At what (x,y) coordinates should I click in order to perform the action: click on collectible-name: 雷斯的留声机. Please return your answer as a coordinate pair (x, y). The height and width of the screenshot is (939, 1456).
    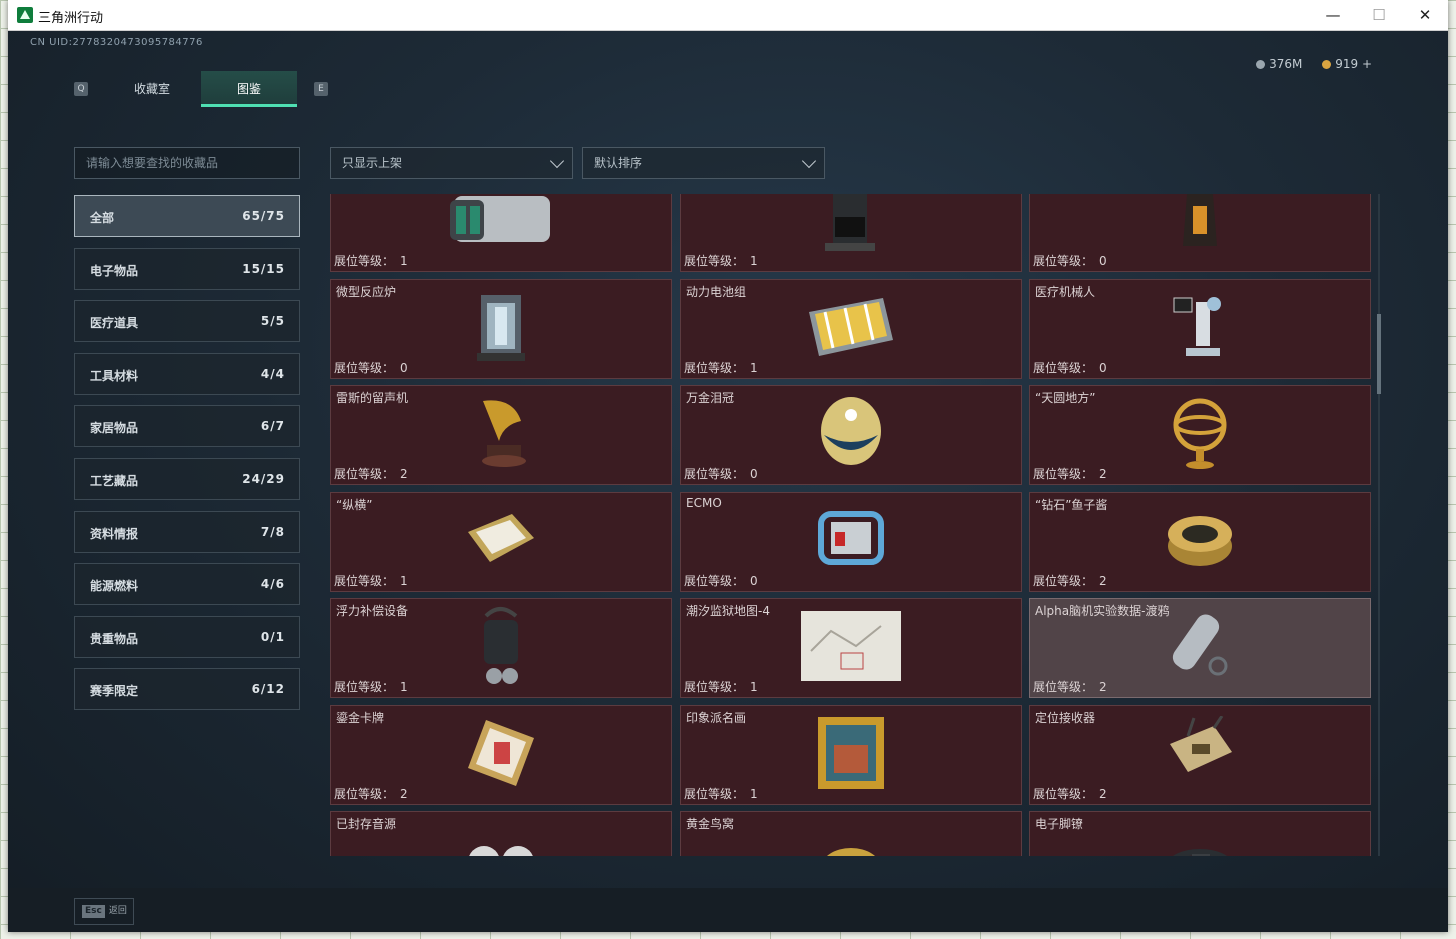
    Looking at the image, I should click on (372, 398).